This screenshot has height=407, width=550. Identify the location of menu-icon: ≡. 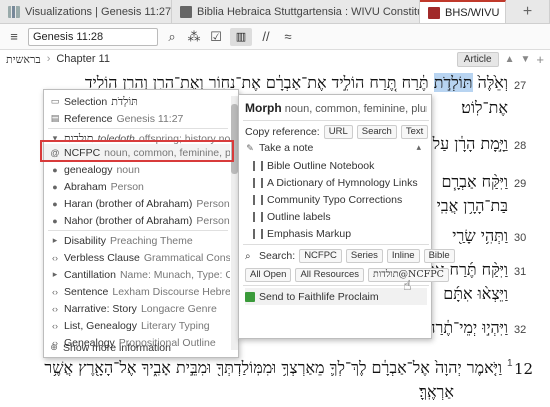
(14, 36).